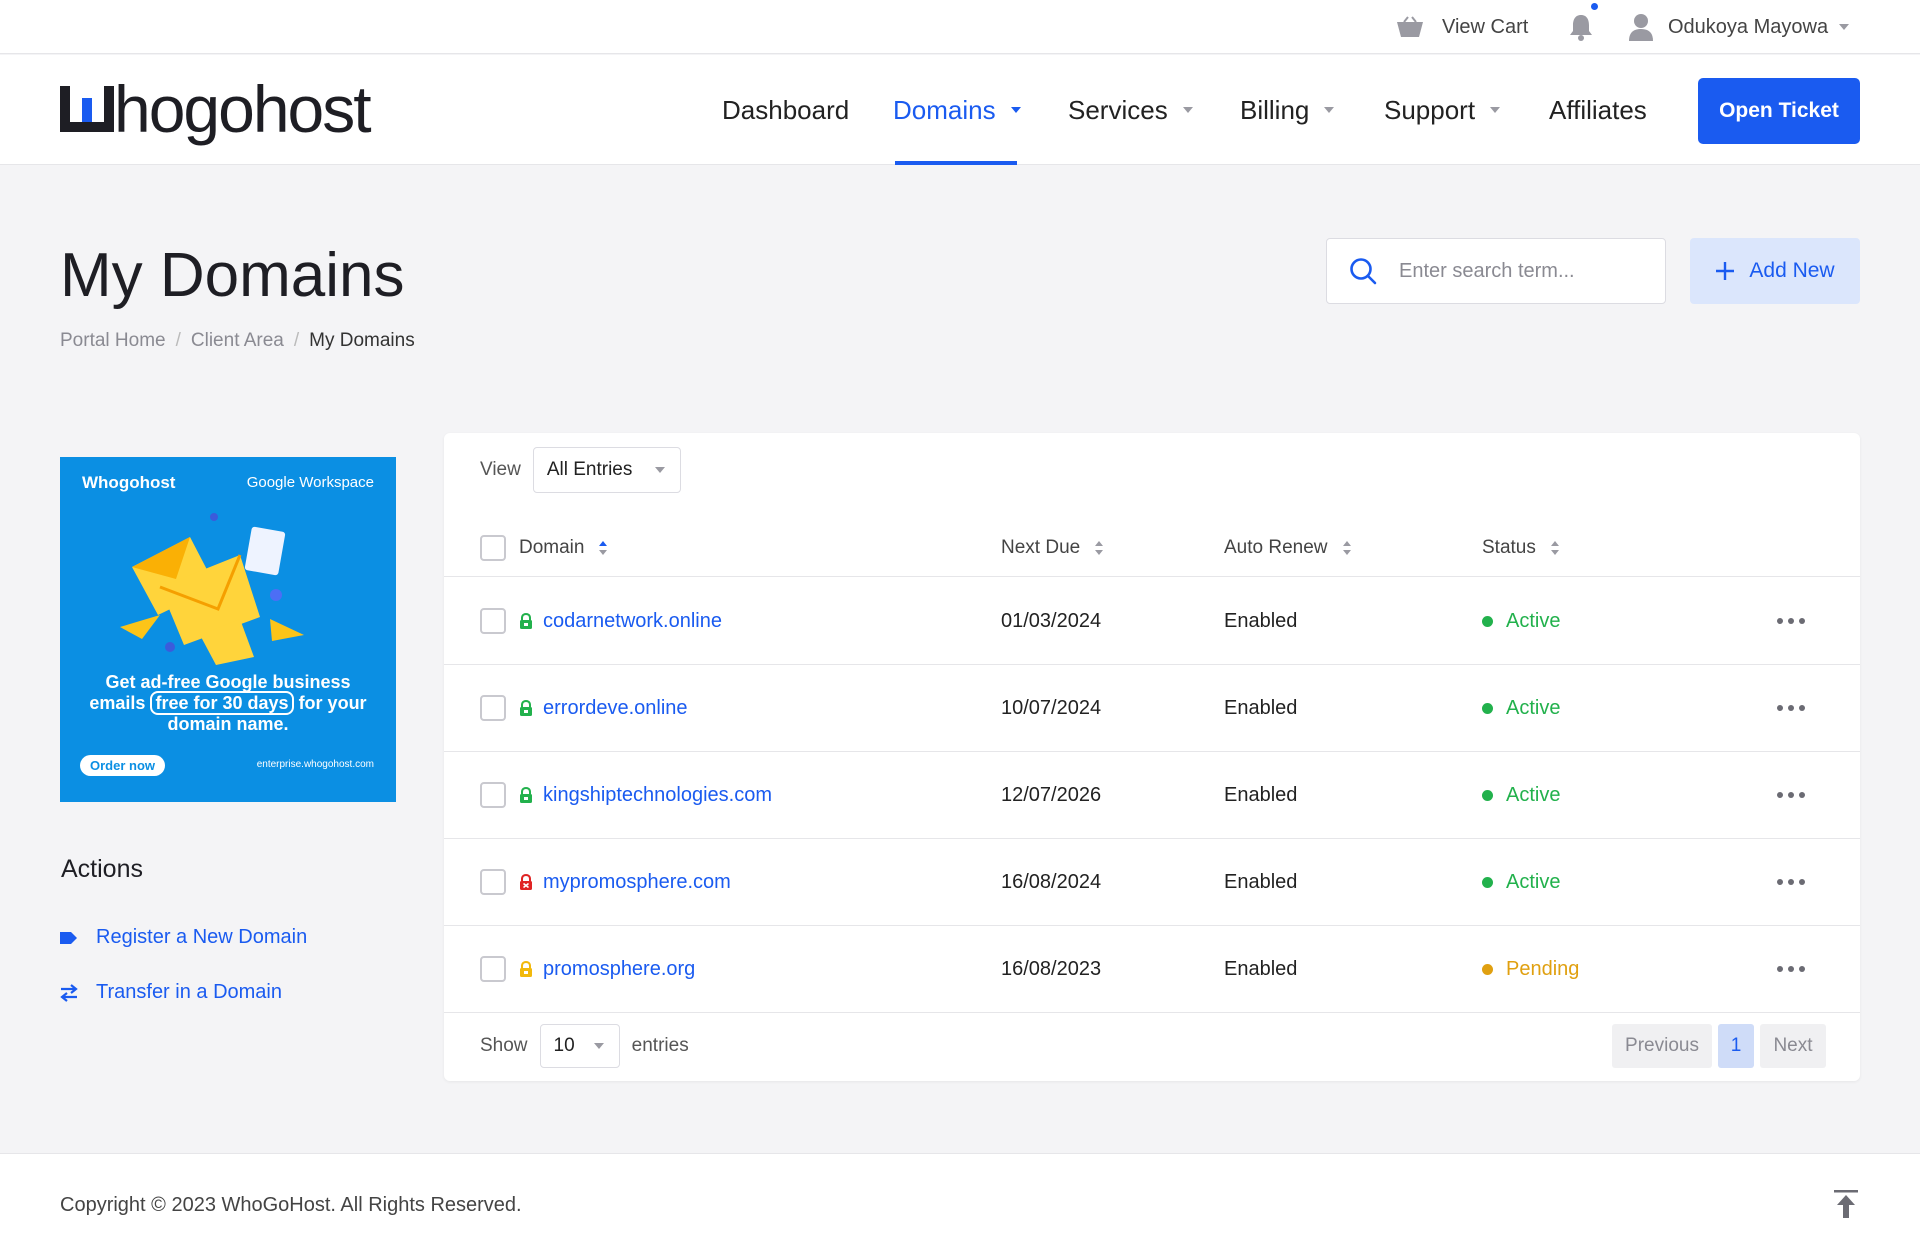 The width and height of the screenshot is (1920, 1254). What do you see at coordinates (1487, 708) in the screenshot?
I see `status-dot` at bounding box center [1487, 708].